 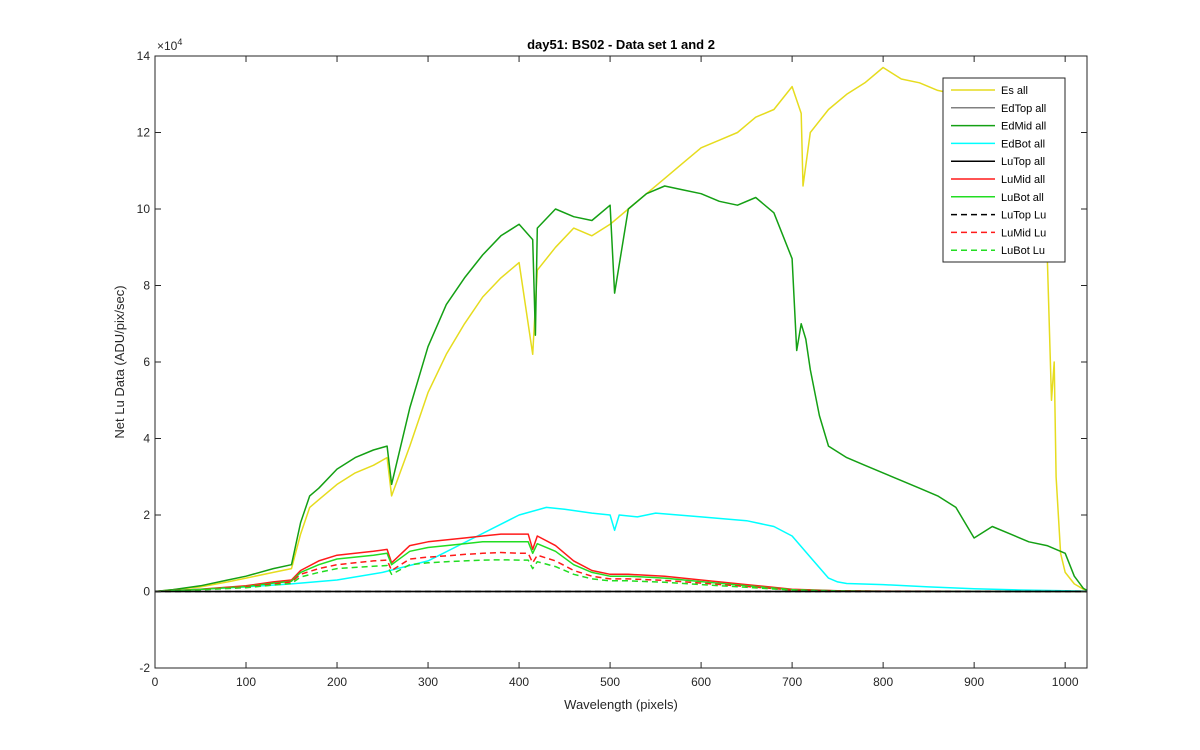 I want to click on x-tick-label: 0, so click(x=155, y=682).